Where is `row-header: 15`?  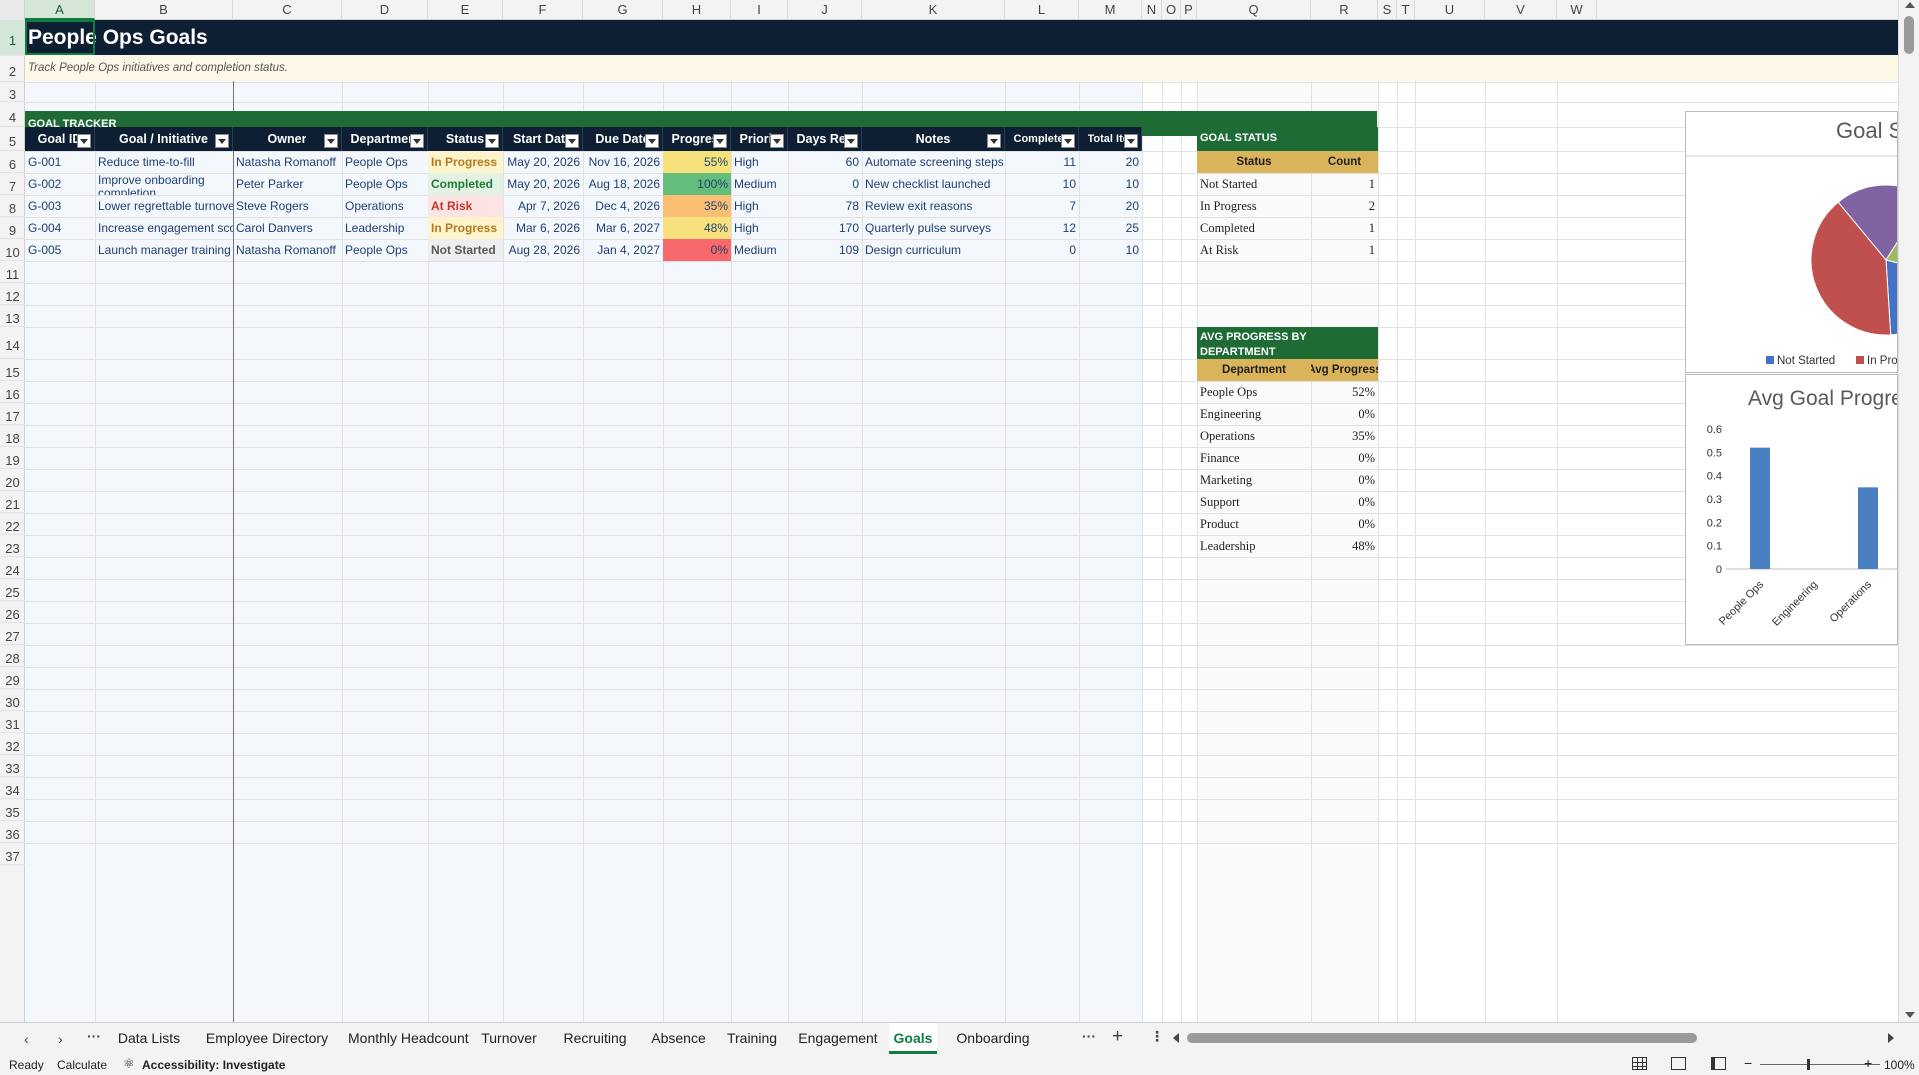 row-header: 15 is located at coordinates (12, 370).